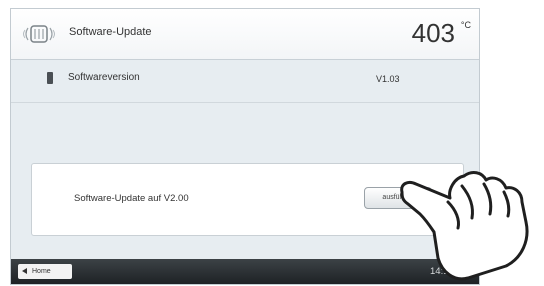 The height and width of the screenshot is (286, 544). I want to click on temperature-value: 403, so click(433, 33).